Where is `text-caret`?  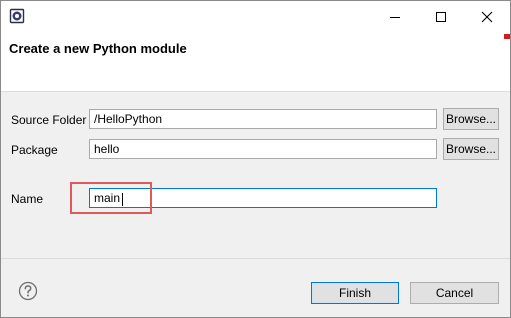
text-caret is located at coordinates (122, 199).